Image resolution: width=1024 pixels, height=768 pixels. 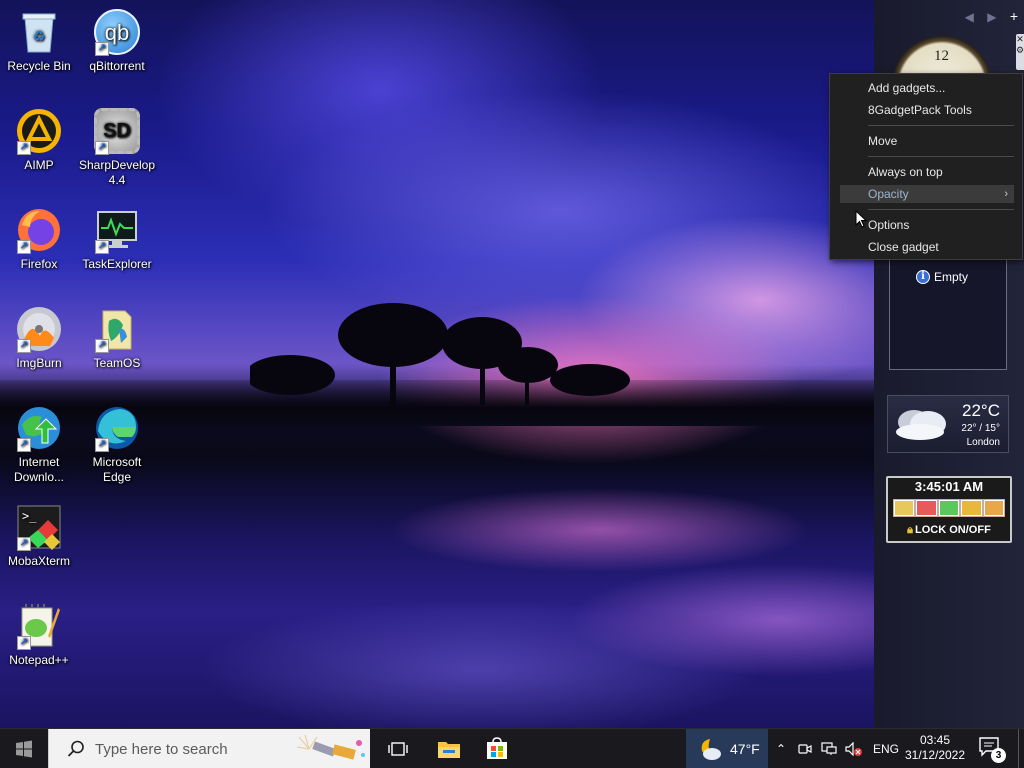 I want to click on desktop-icon-taskexplorer: ↗ TaskExplorer, so click(x=117, y=239).